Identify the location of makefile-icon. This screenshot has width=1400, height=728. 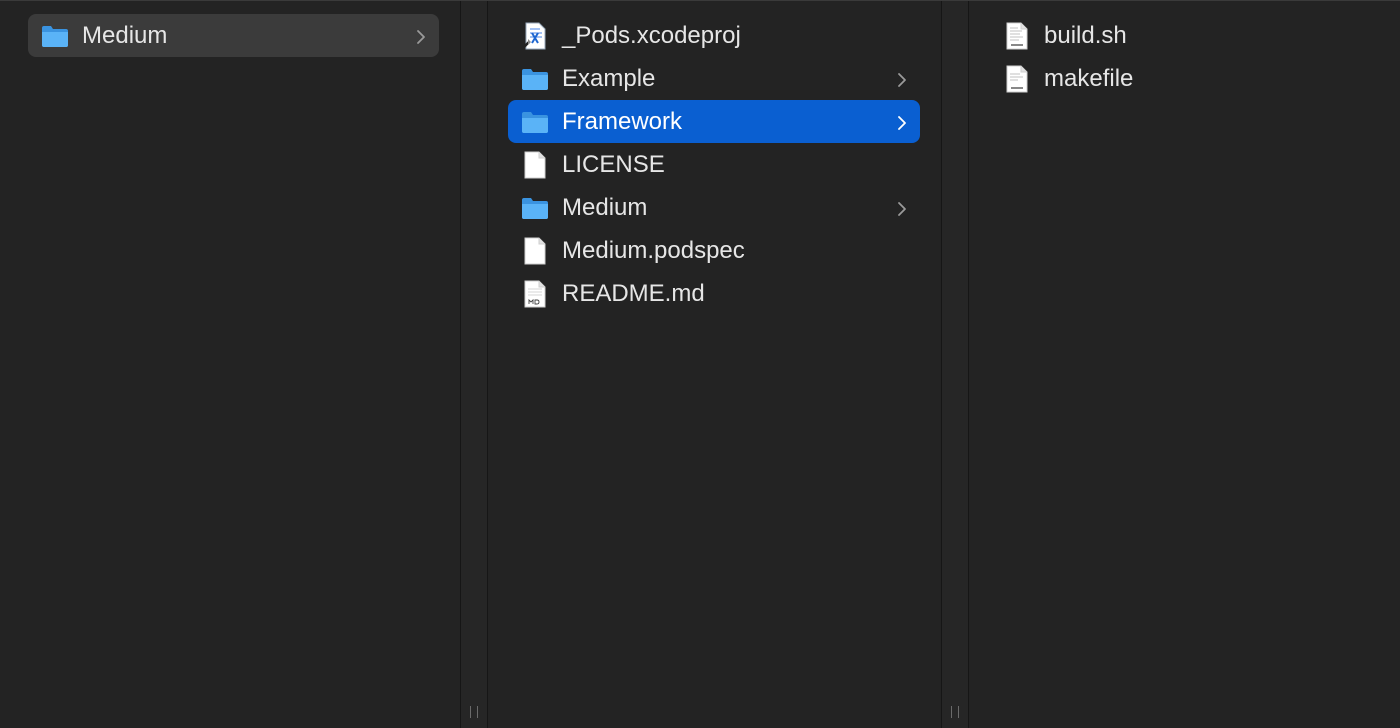
(1017, 79).